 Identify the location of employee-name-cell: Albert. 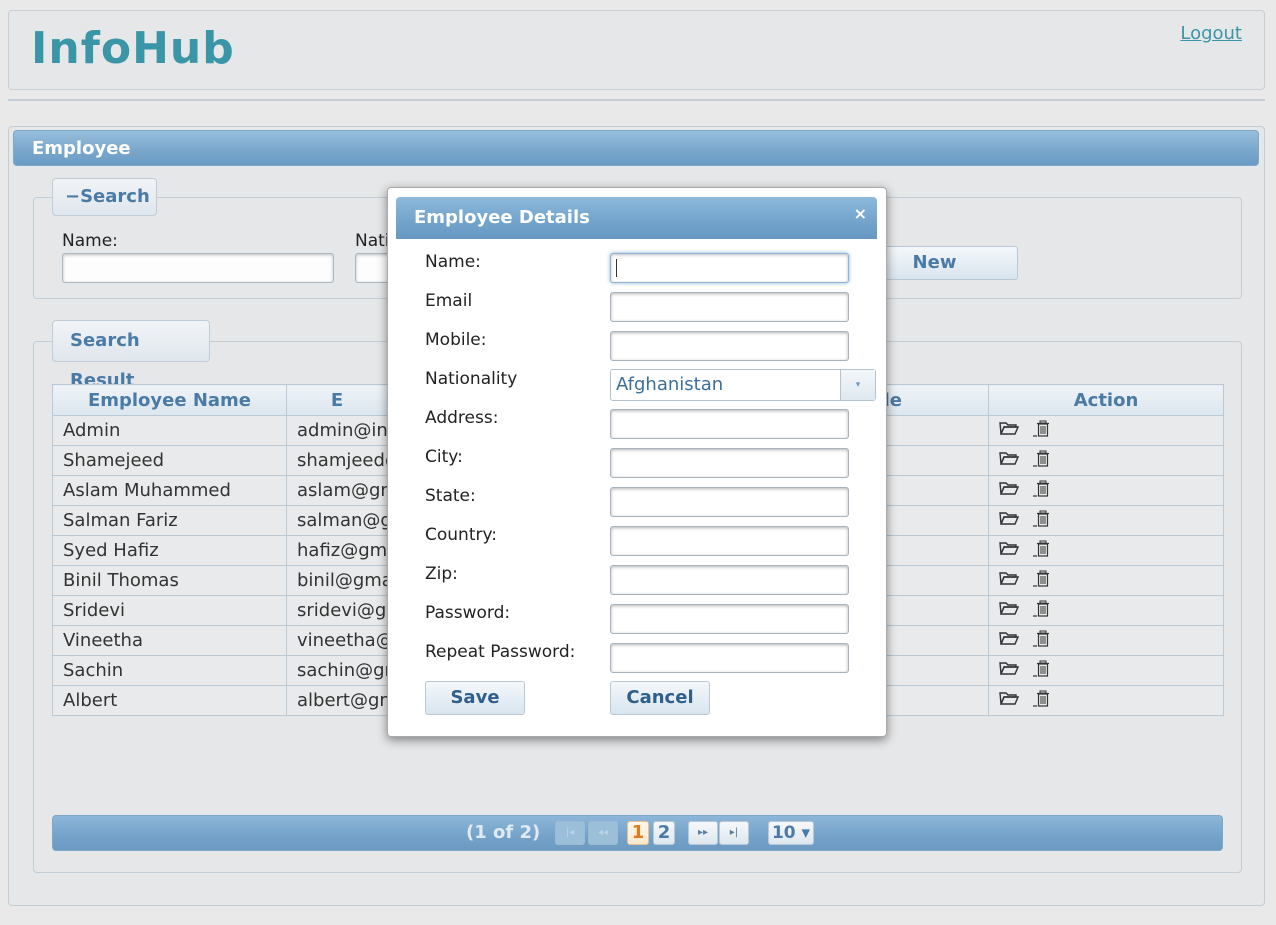
(169, 700).